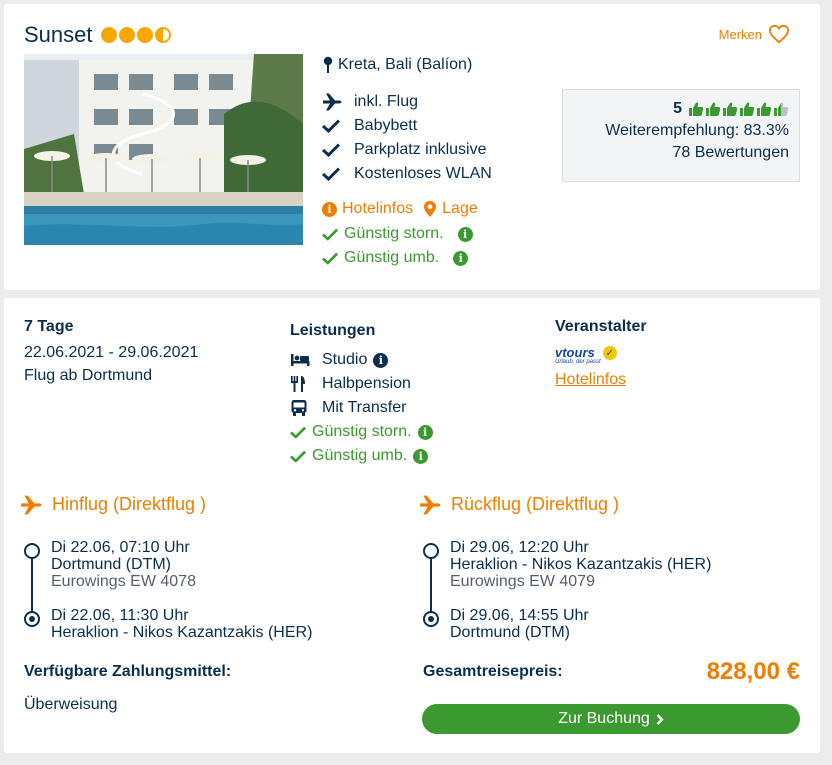 The width and height of the screenshot is (832, 765). Describe the element at coordinates (405, 64) in the screenshot. I see `location-text: Kreta, Bali (Balíon)` at that location.